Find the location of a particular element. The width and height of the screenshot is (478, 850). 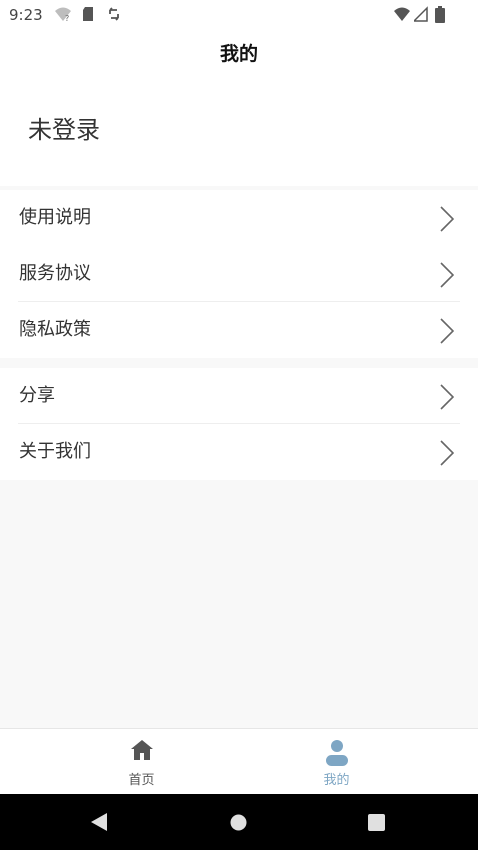

menu-item-instructions: 使用说明 is located at coordinates (239, 218).